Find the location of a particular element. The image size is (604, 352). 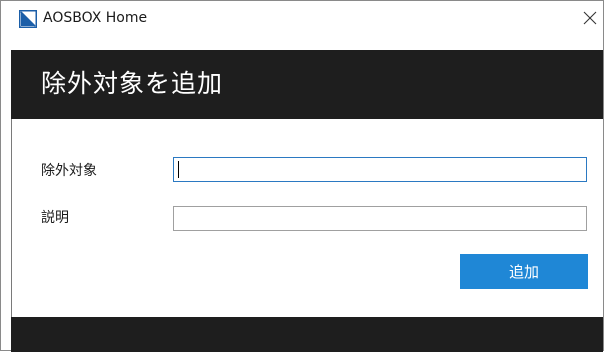

dialog-footer is located at coordinates (307, 334).